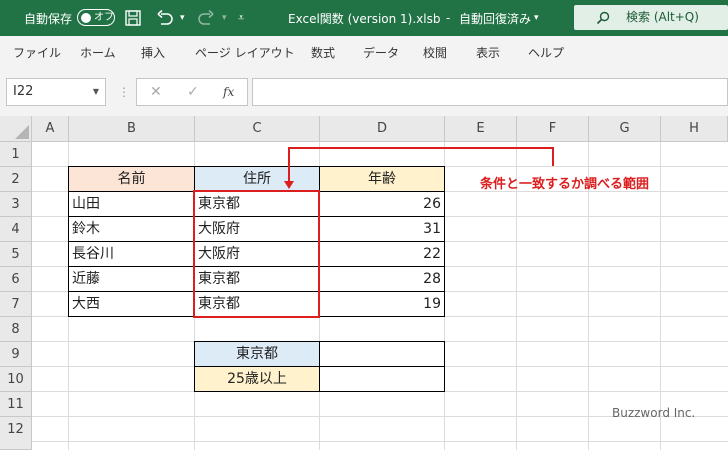 This screenshot has width=728, height=450. Describe the element at coordinates (654, 413) in the screenshot. I see `watermark: Buzzword Inc.` at that location.